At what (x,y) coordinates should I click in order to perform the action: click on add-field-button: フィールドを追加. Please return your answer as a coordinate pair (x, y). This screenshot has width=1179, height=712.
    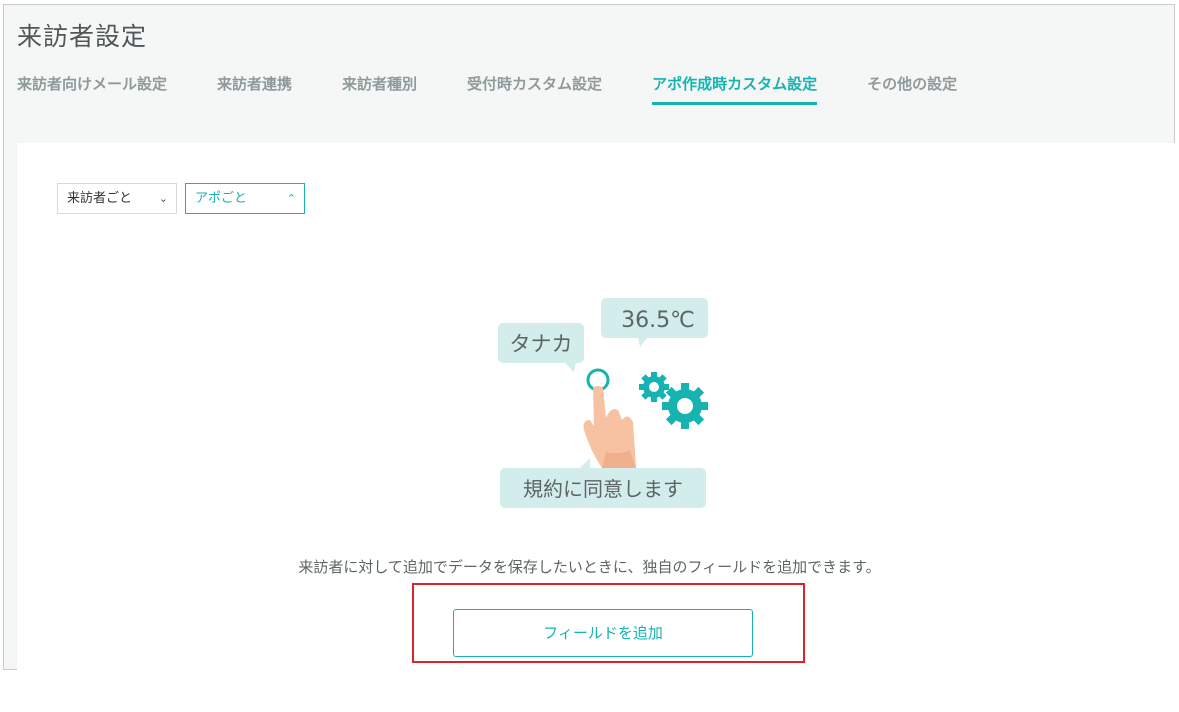
    Looking at the image, I should click on (603, 633).